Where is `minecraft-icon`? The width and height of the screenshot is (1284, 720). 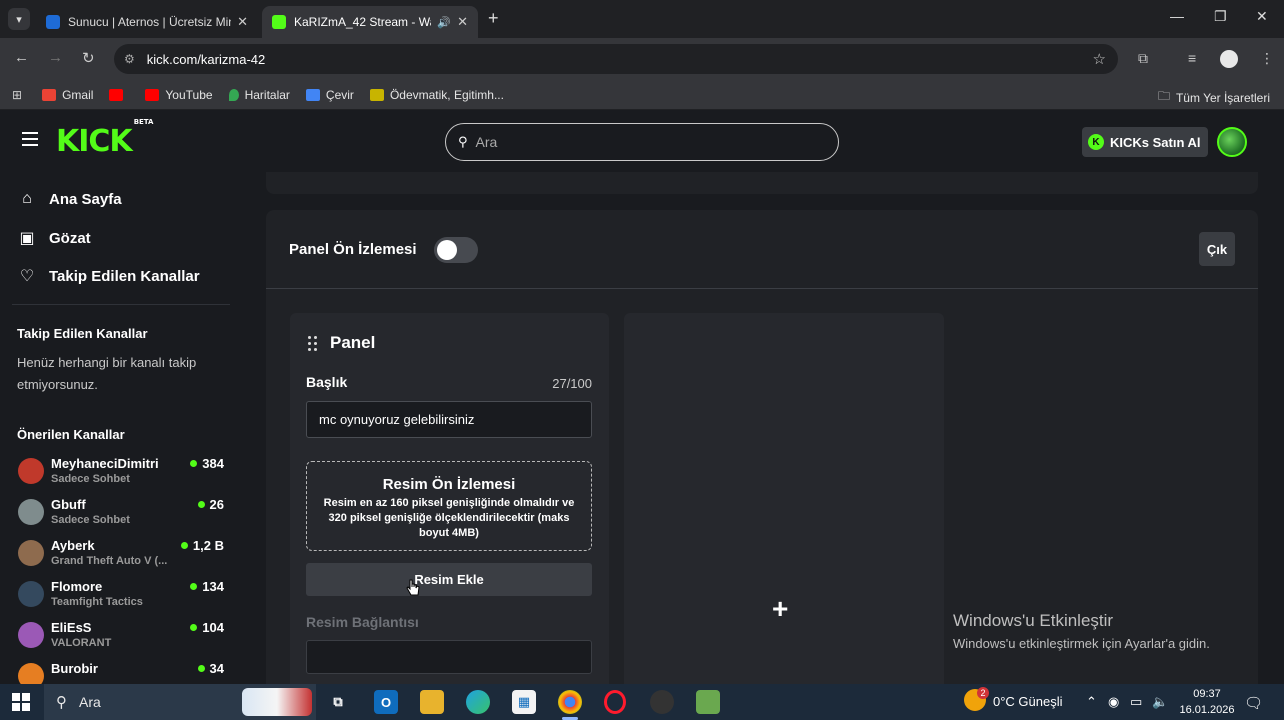 minecraft-icon is located at coordinates (708, 702).